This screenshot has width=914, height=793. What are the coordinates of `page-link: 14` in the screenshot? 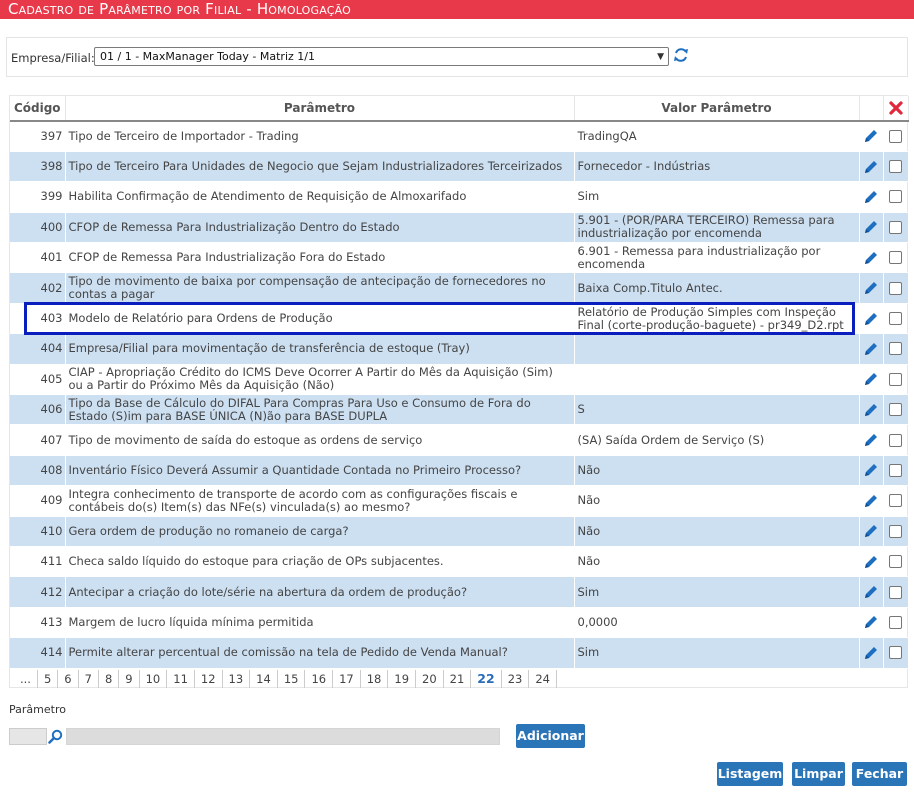 It's located at (264, 679).